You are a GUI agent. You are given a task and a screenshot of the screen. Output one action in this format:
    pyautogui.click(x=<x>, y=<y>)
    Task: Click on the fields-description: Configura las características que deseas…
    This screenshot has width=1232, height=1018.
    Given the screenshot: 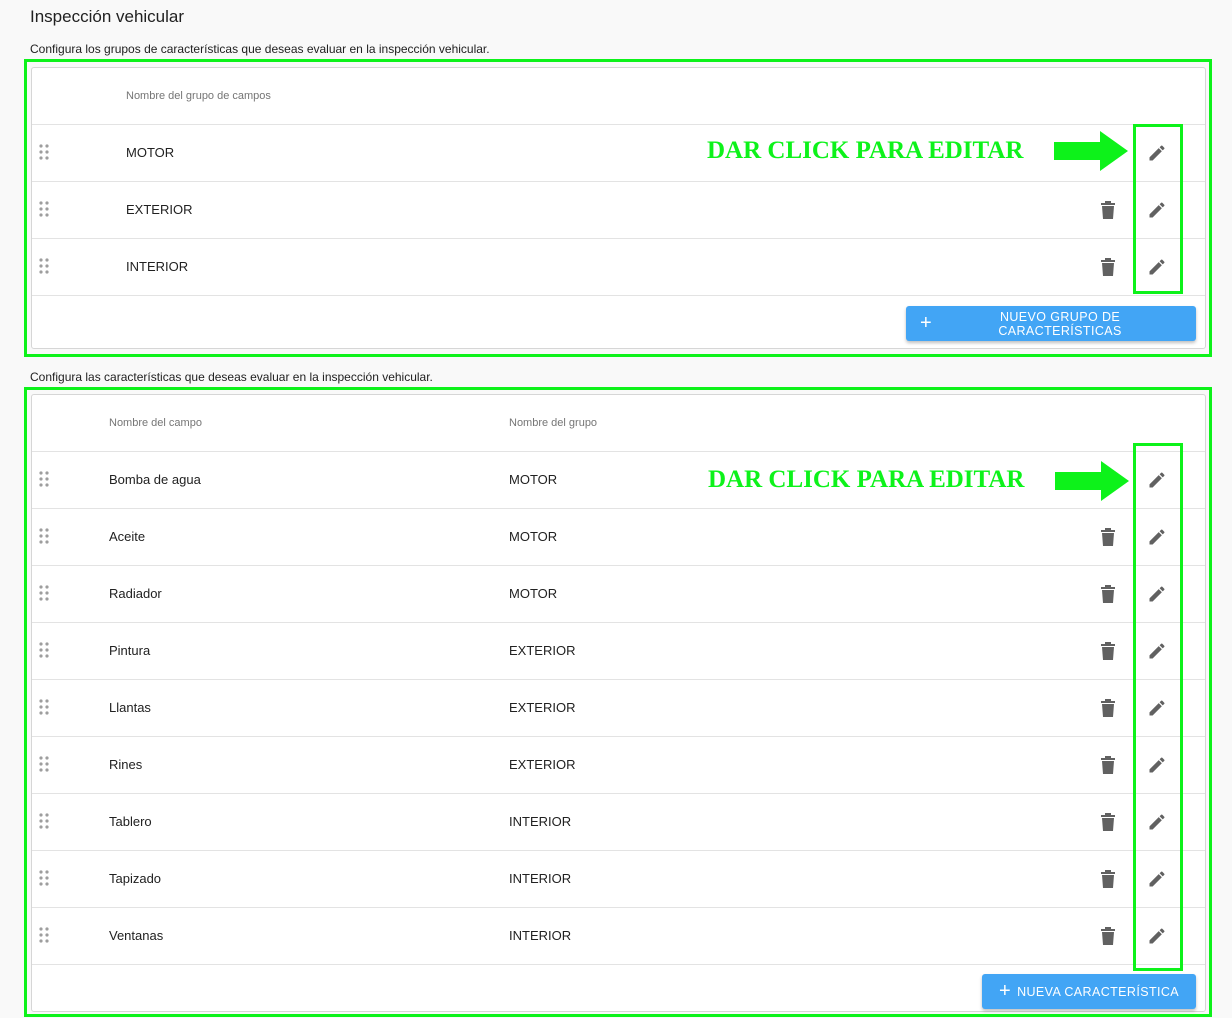 What is the action you would take?
    pyautogui.click(x=231, y=377)
    